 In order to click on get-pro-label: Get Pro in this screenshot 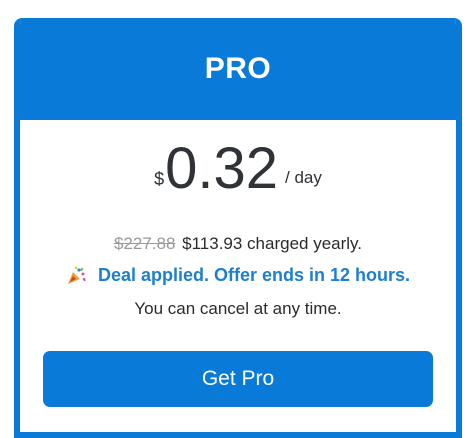, I will do `click(238, 378)`.